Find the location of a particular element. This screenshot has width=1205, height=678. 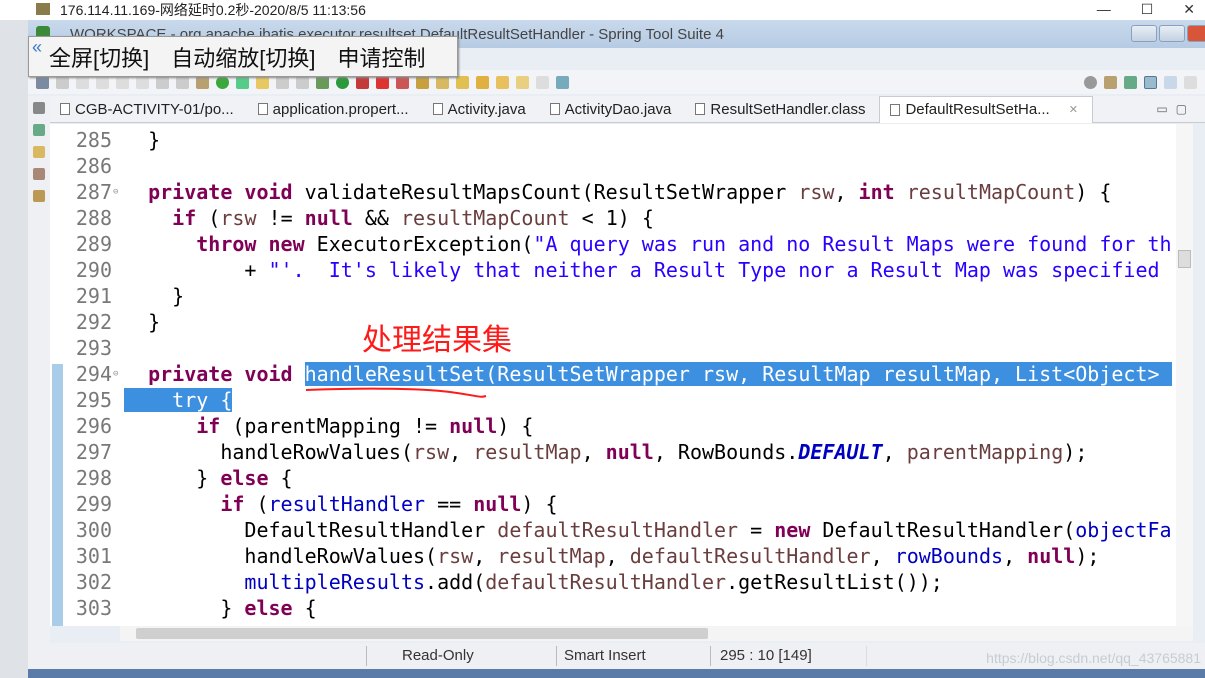

horizontal-scrollbar is located at coordinates (656, 633).